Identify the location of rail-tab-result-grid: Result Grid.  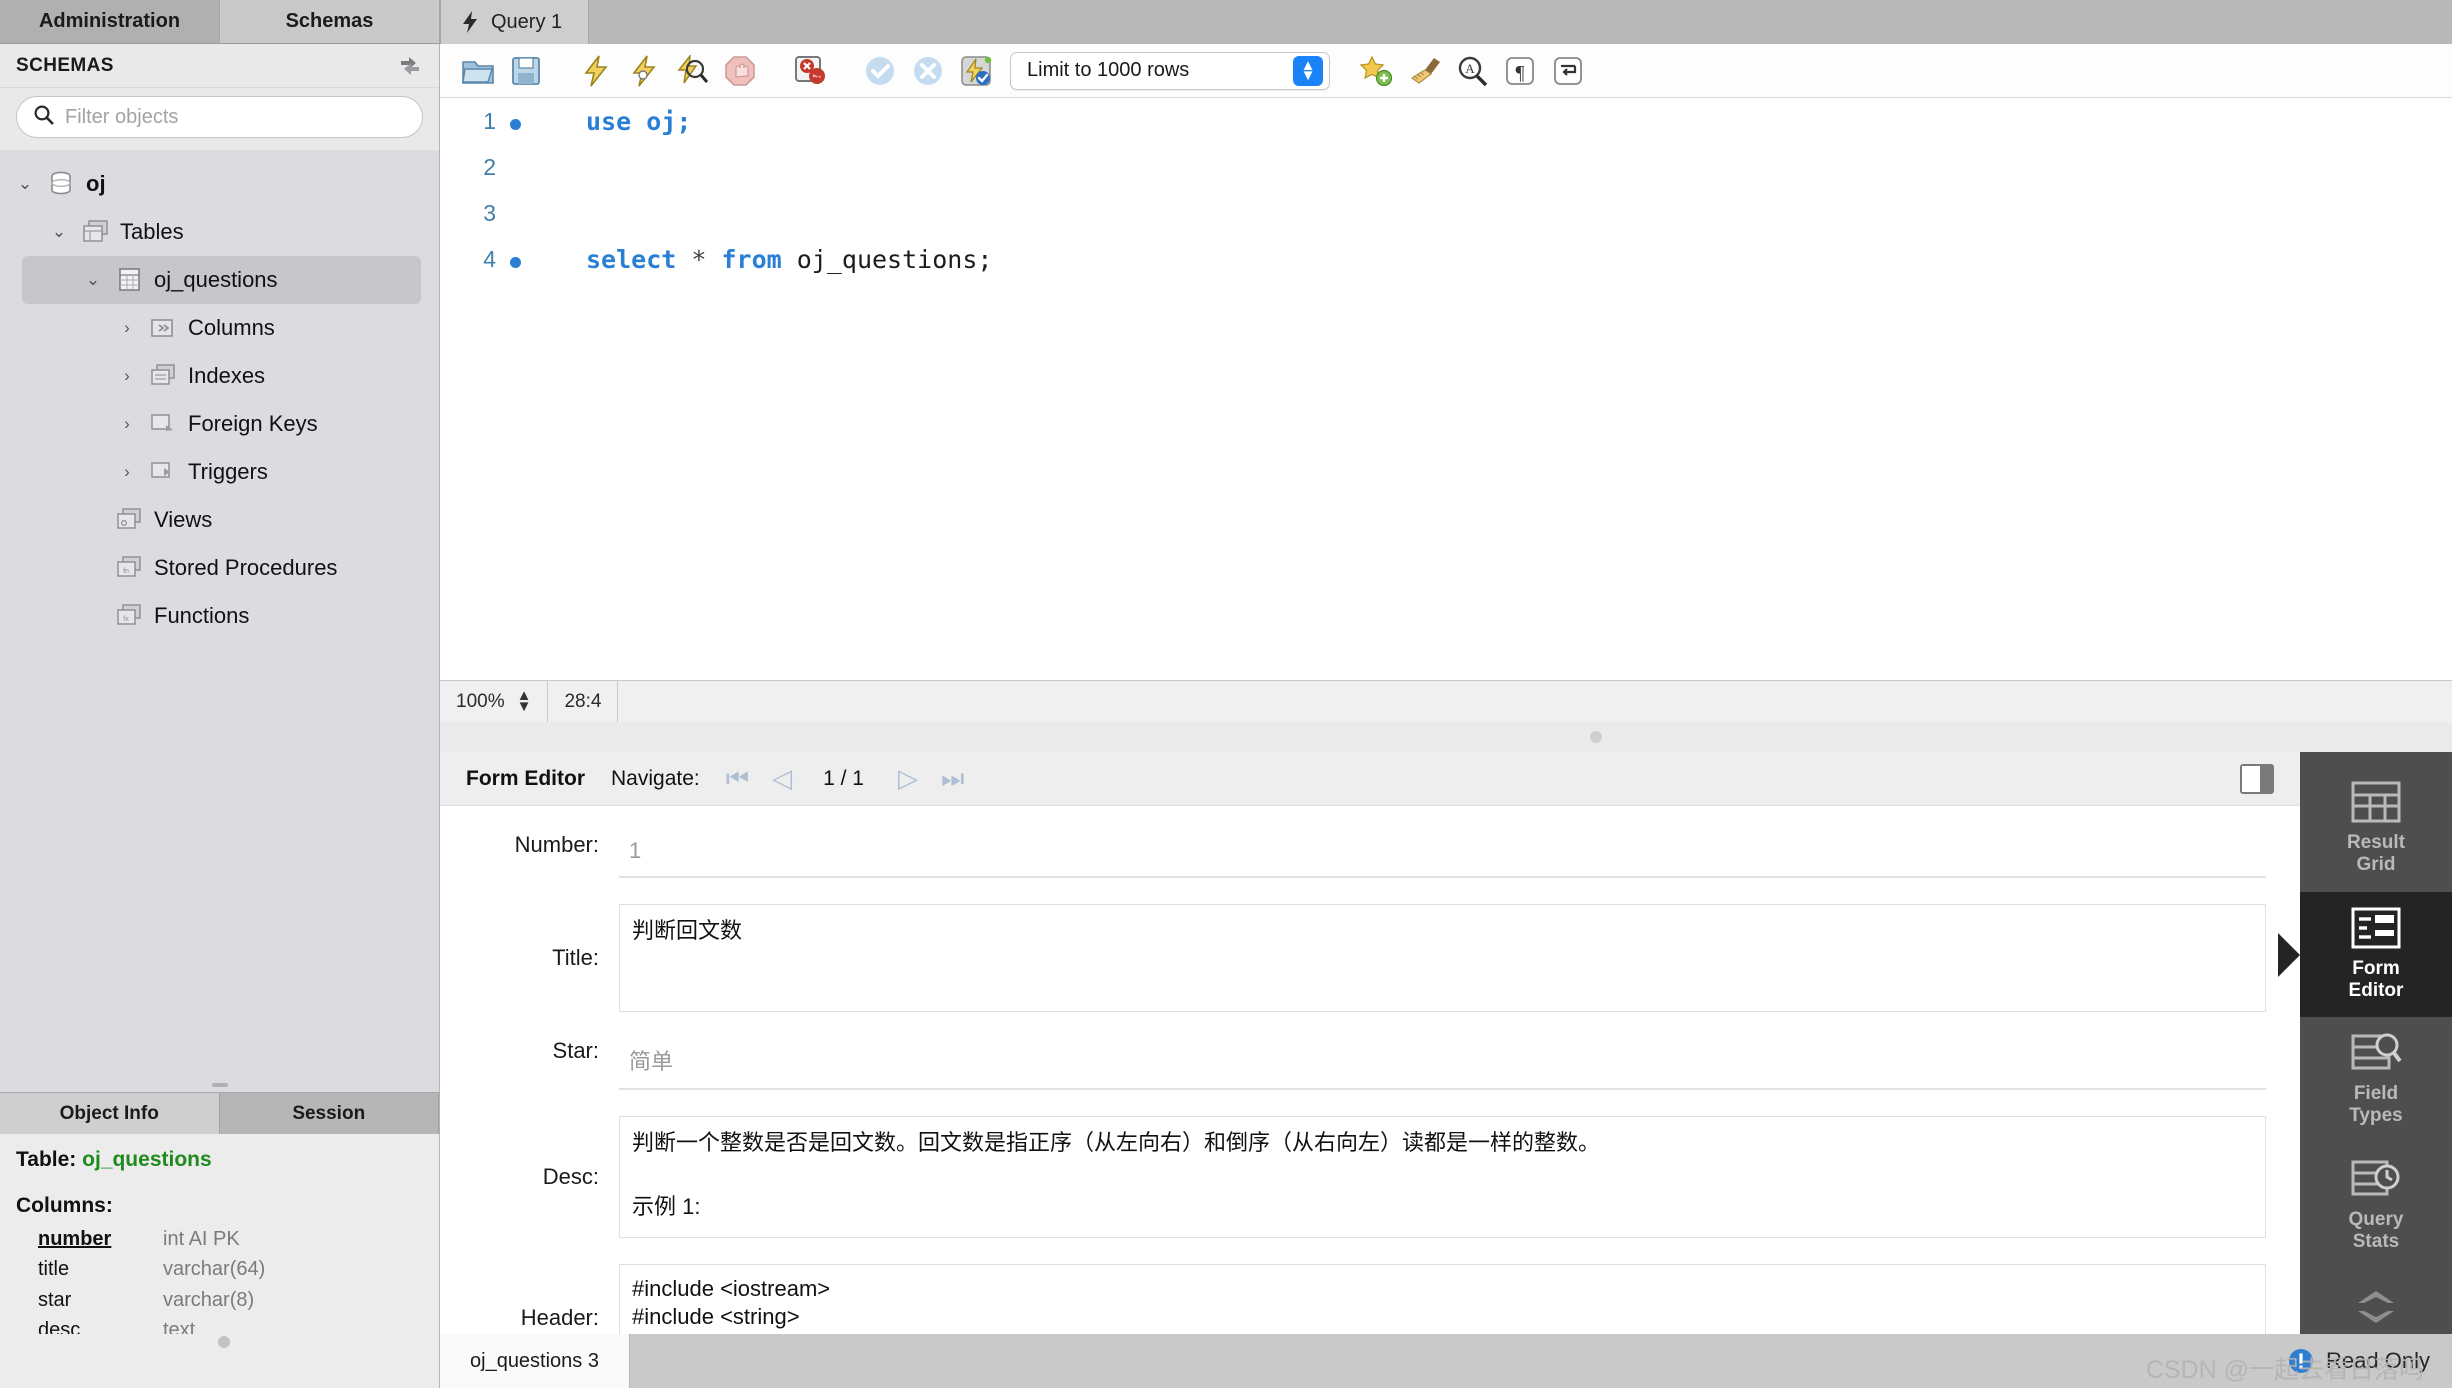
(2376, 829).